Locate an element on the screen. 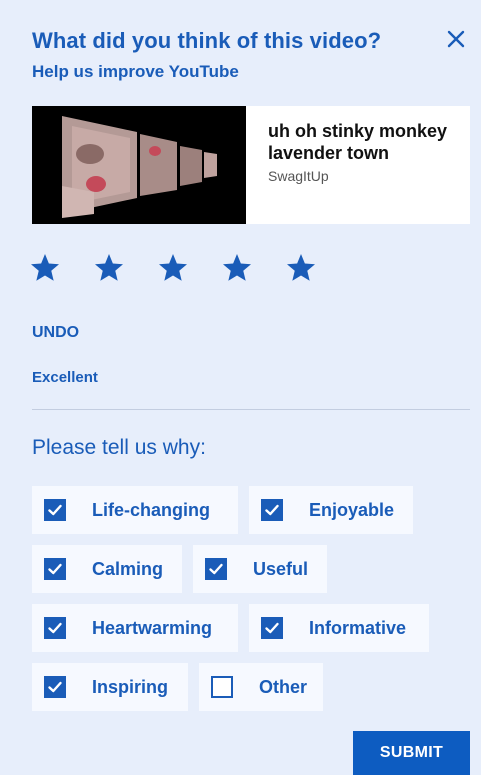 The width and height of the screenshot is (481, 775). reason-label: Life-changing is located at coordinates (151, 509).